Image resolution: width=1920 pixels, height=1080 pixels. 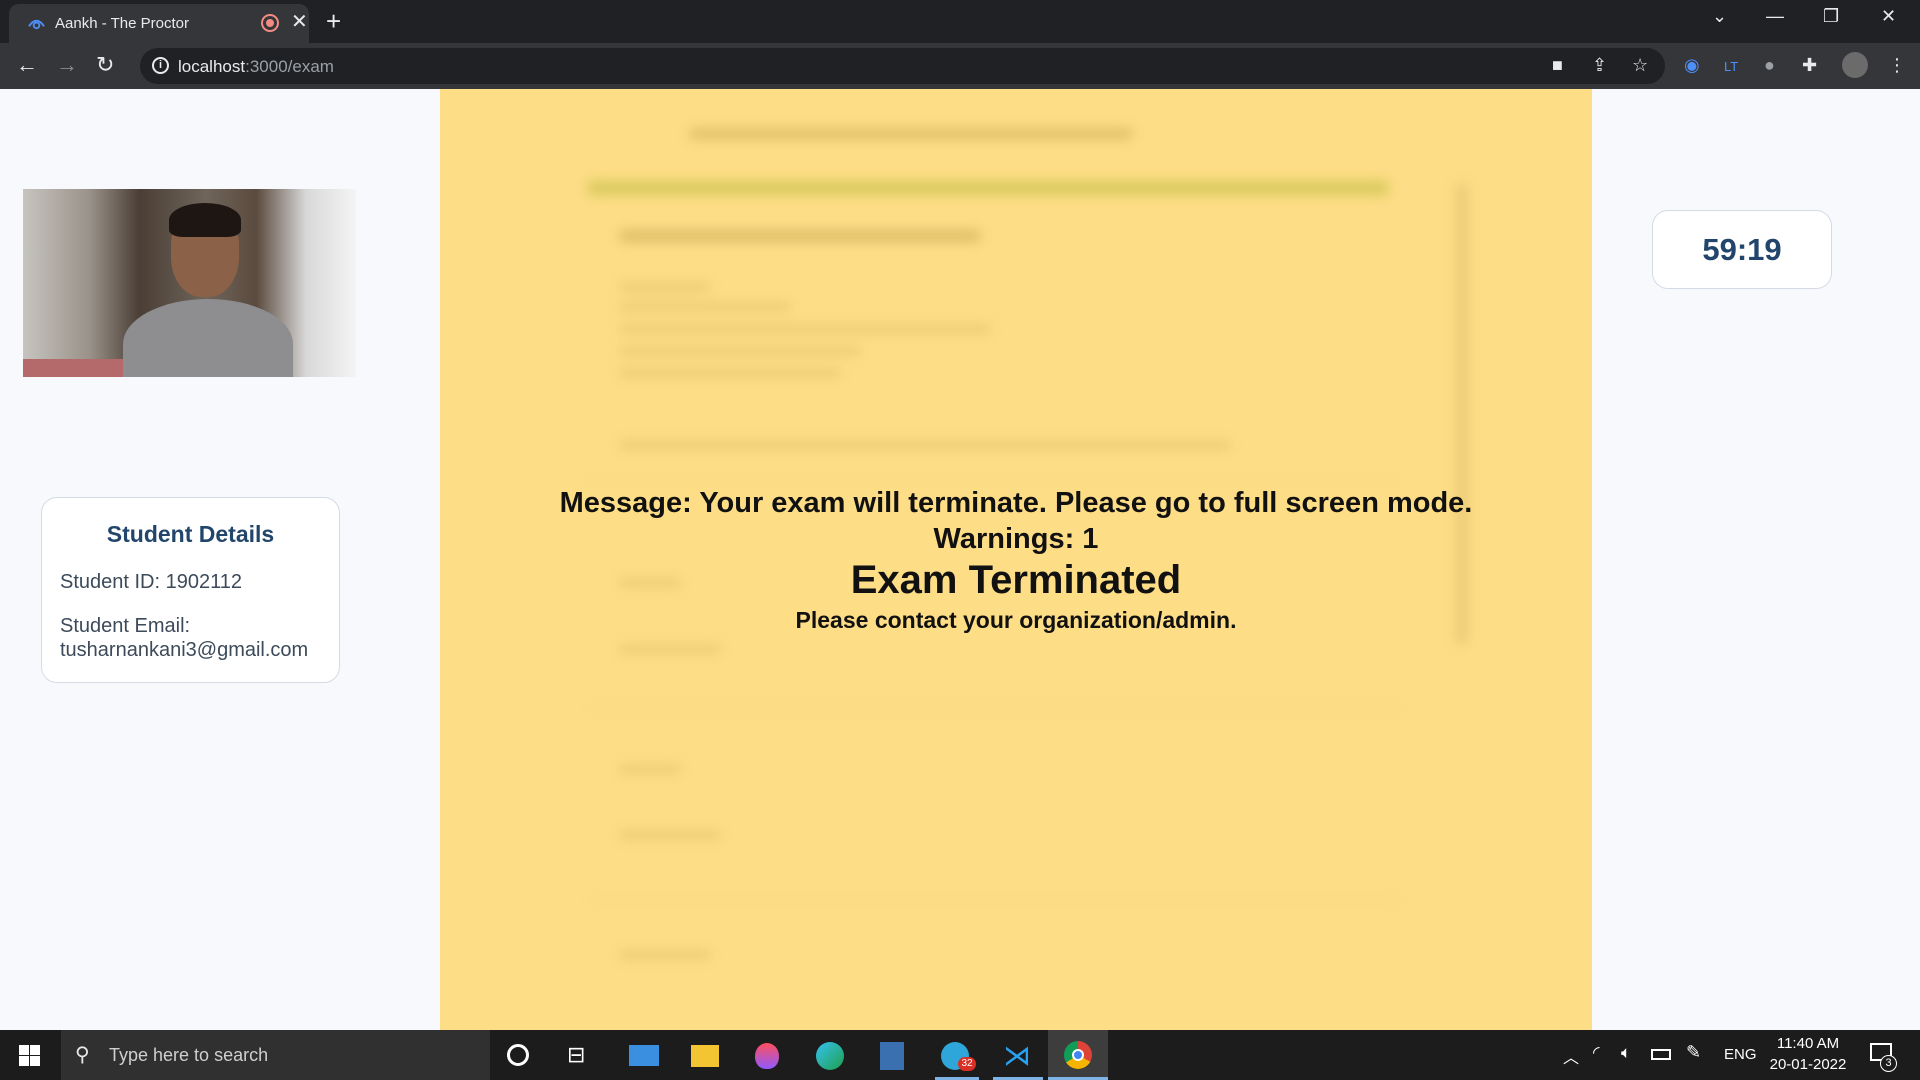 I want to click on chrome-icon-center, so click(x=1078, y=1055).